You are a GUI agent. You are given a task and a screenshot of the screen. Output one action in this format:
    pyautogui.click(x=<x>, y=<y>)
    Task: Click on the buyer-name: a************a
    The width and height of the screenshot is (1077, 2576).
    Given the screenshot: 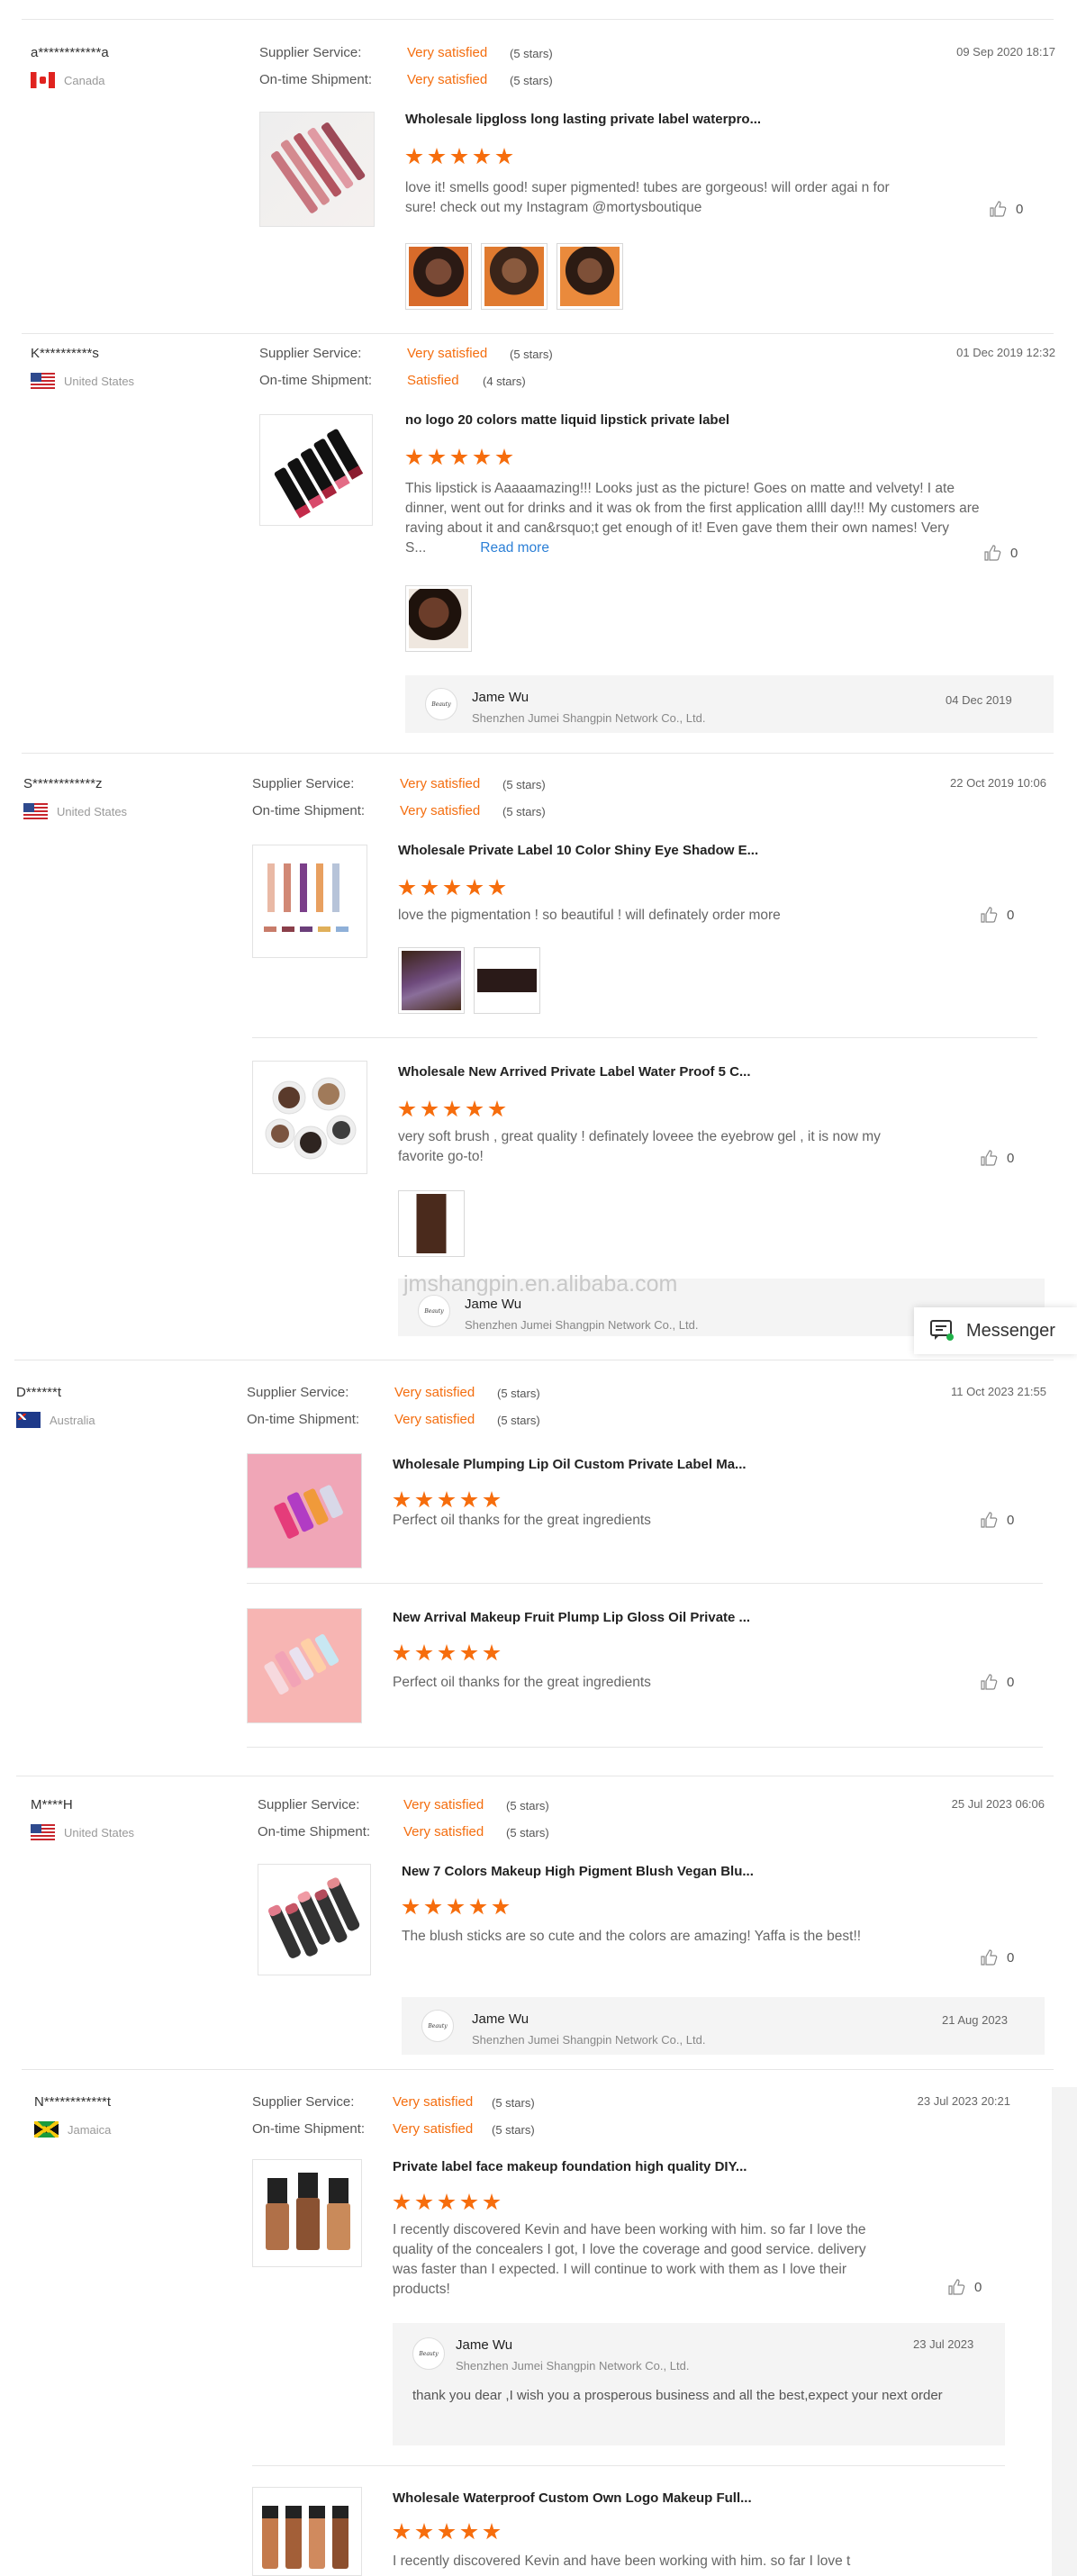 What is the action you would take?
    pyautogui.click(x=70, y=52)
    